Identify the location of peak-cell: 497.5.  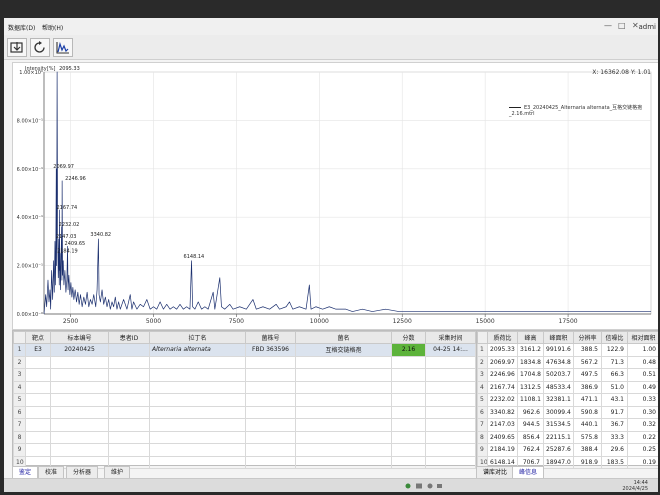
(587, 375).